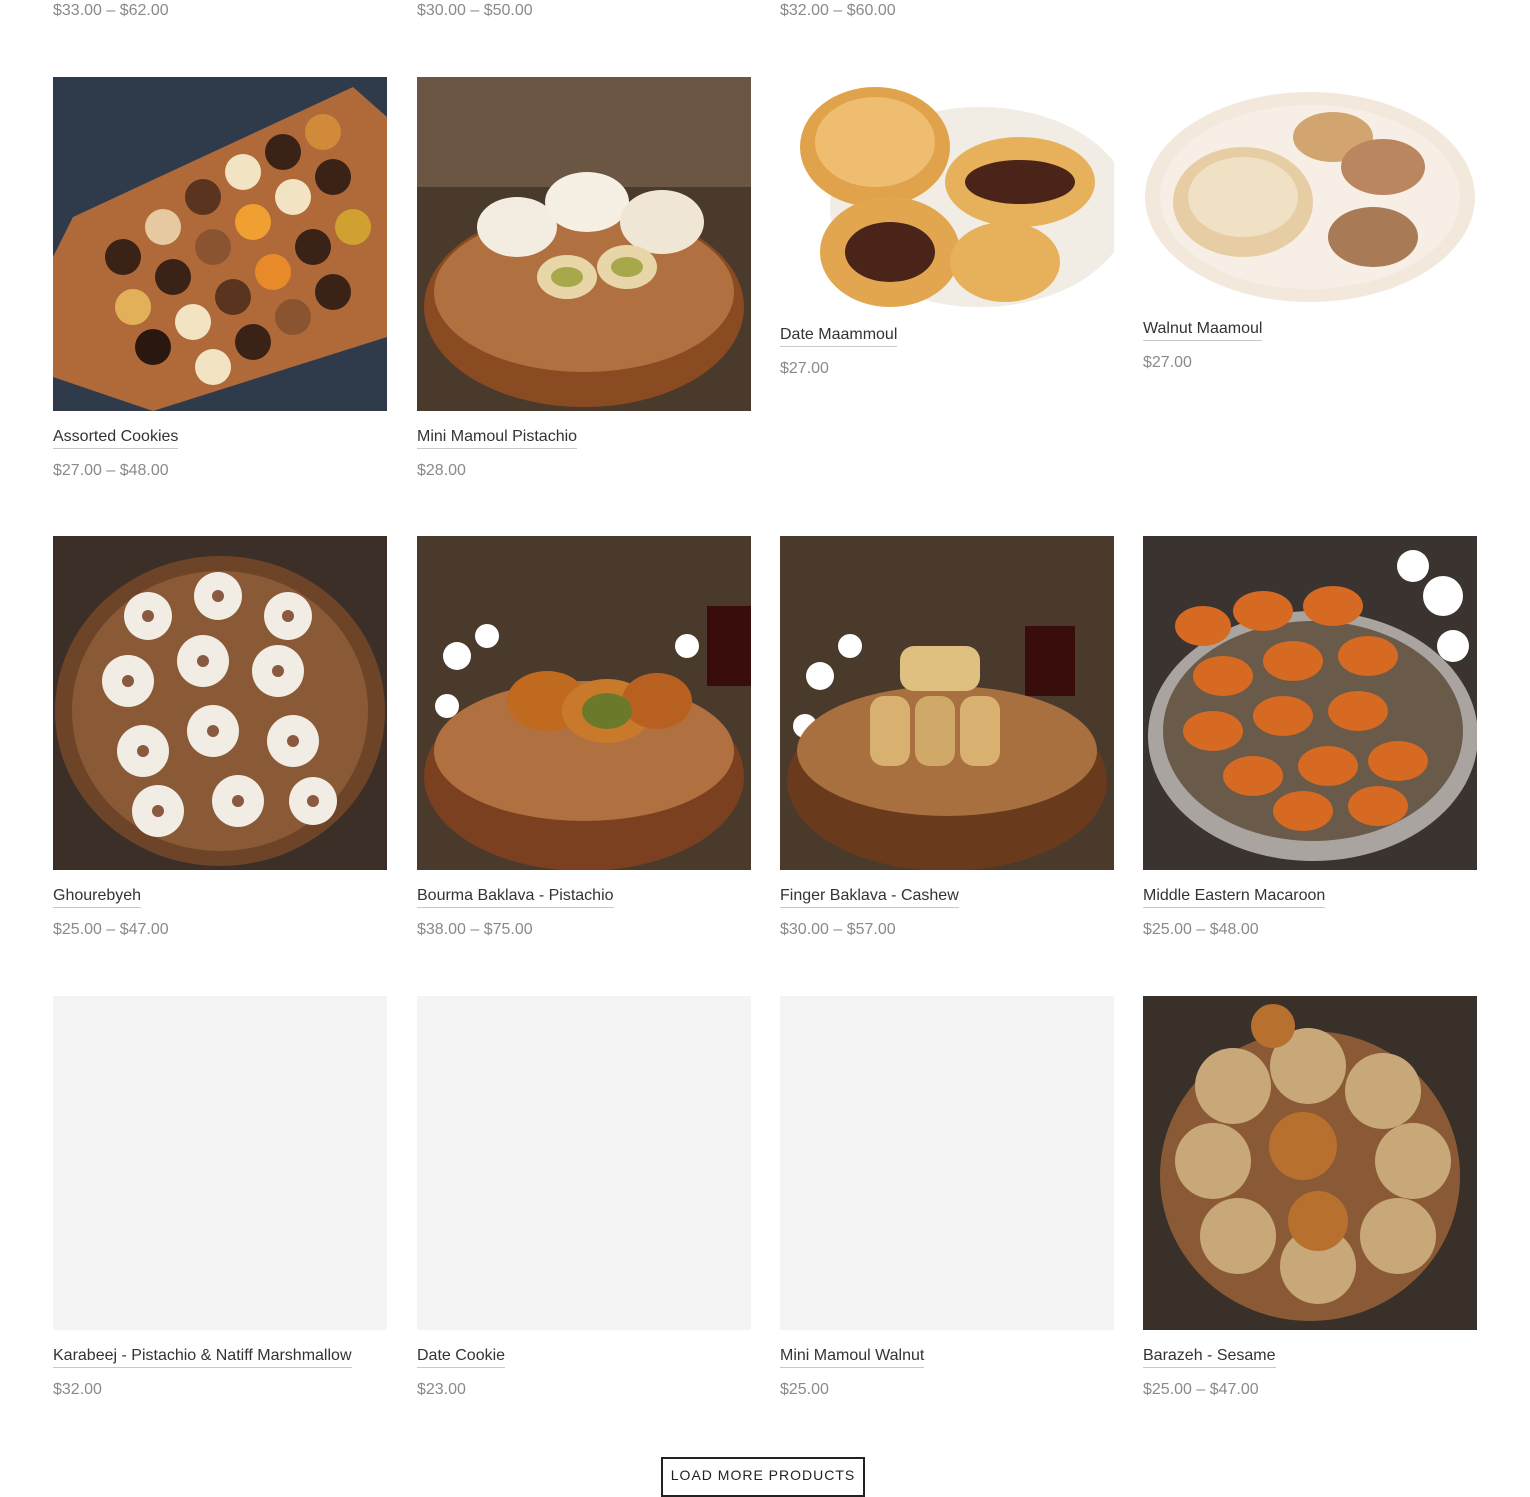 The image size is (1530, 1497). Describe the element at coordinates (1201, 929) in the screenshot. I see `product-price: $25.00 – $48.00` at that location.